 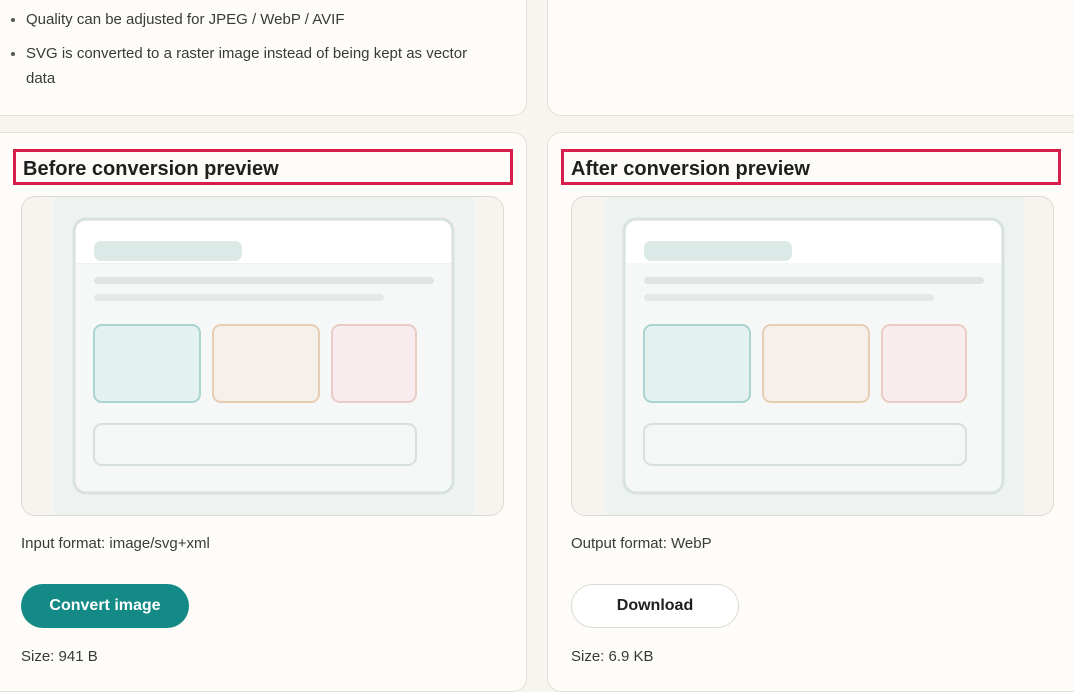 What do you see at coordinates (115, 543) in the screenshot?
I see `input-format-label: Input format: image/svg+xml` at bounding box center [115, 543].